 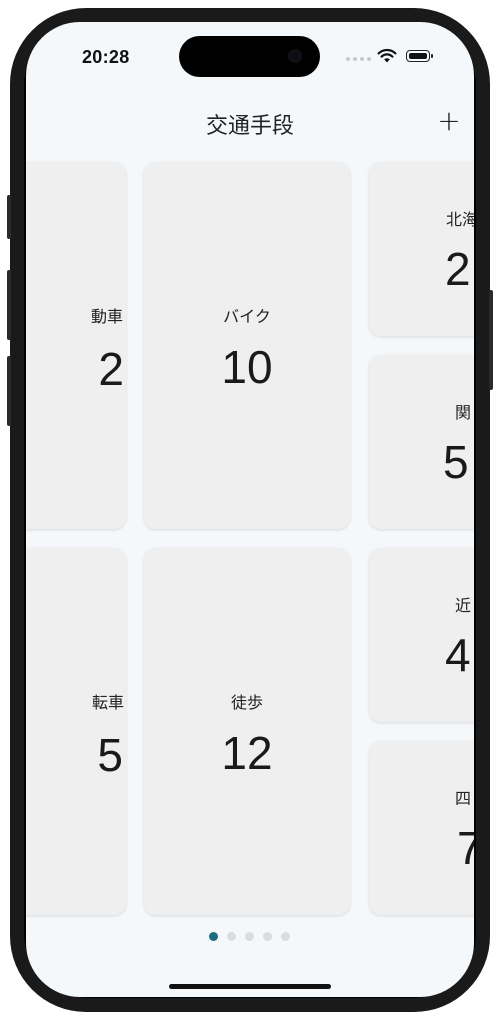 What do you see at coordinates (9, 305) in the screenshot?
I see `volume-up-button` at bounding box center [9, 305].